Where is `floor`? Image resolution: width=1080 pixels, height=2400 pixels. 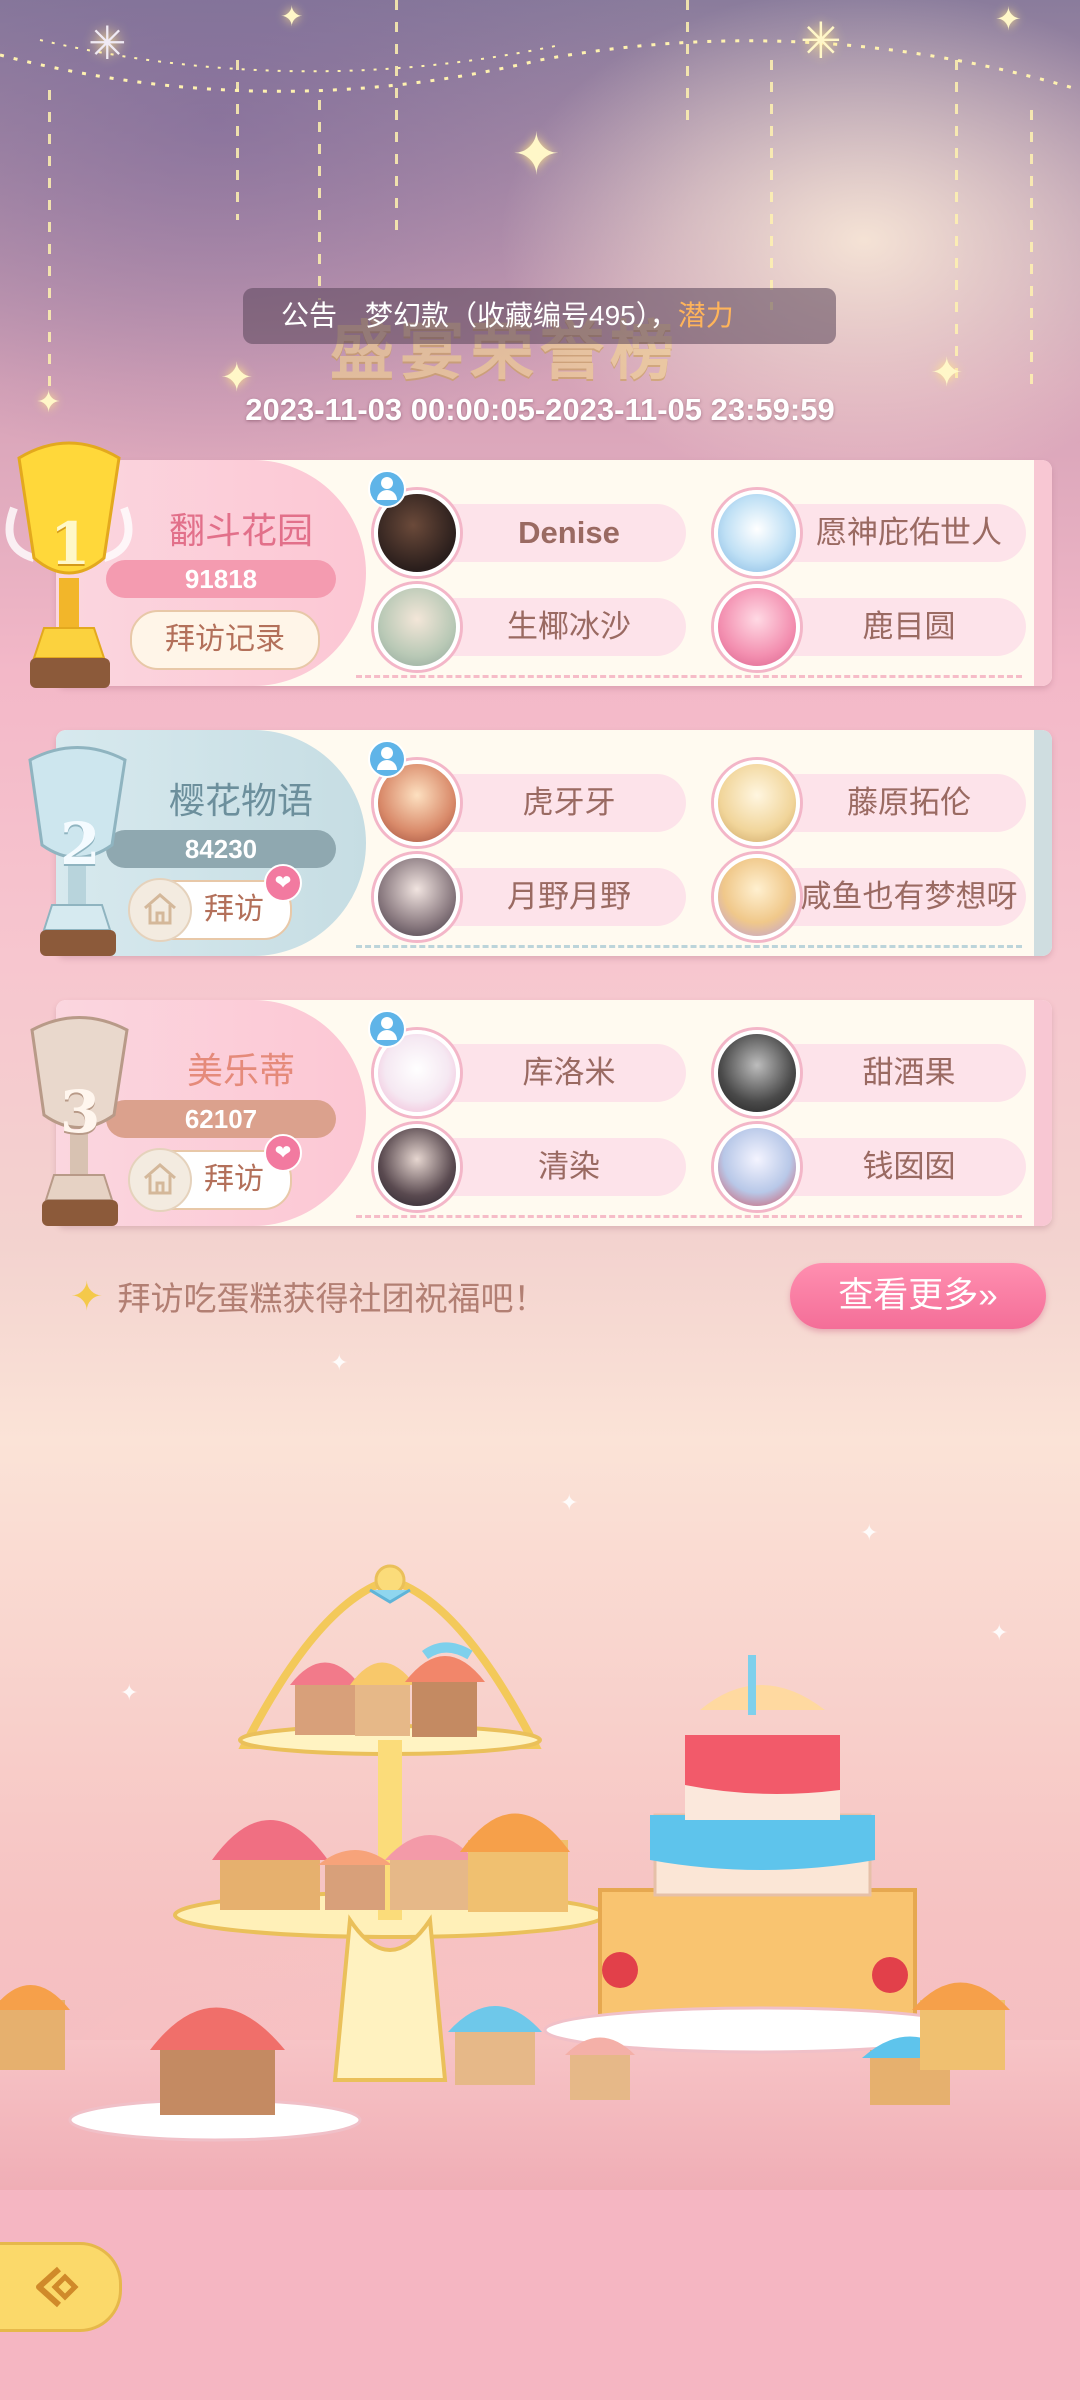 floor is located at coordinates (540, 2295).